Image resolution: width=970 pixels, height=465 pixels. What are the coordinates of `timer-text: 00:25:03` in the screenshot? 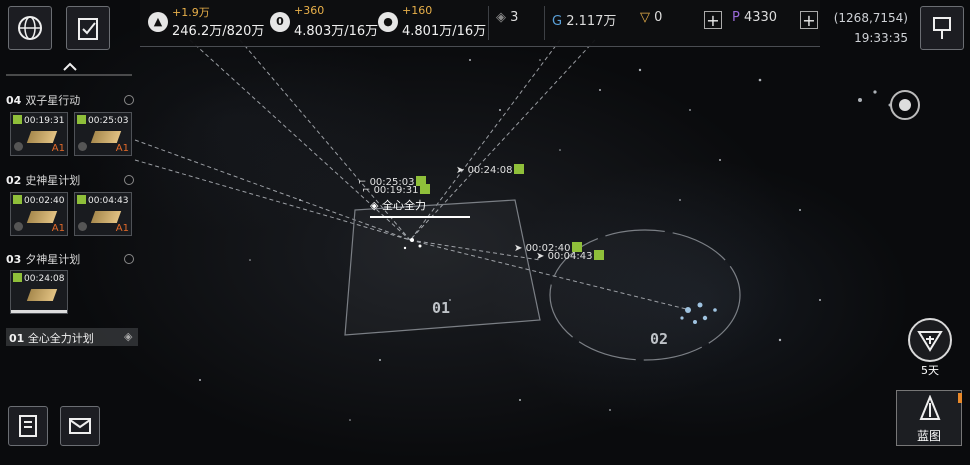 It's located at (108, 121).